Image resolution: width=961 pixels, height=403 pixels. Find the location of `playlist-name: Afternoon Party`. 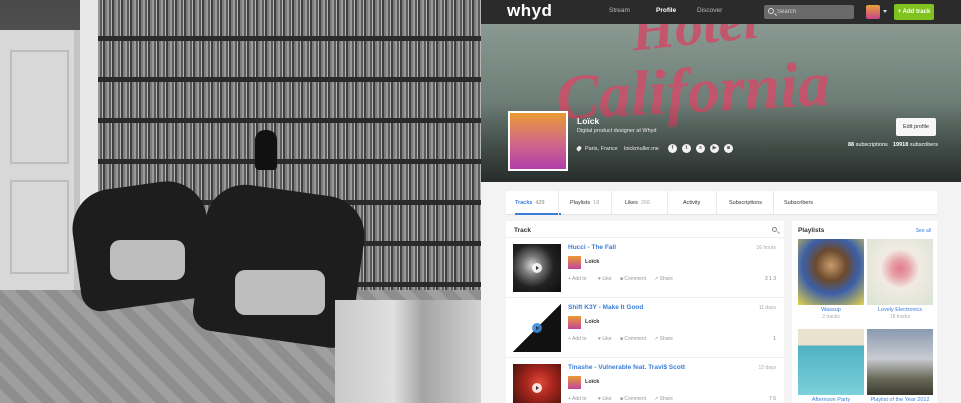

playlist-name: Afternoon Party is located at coordinates (831, 400).